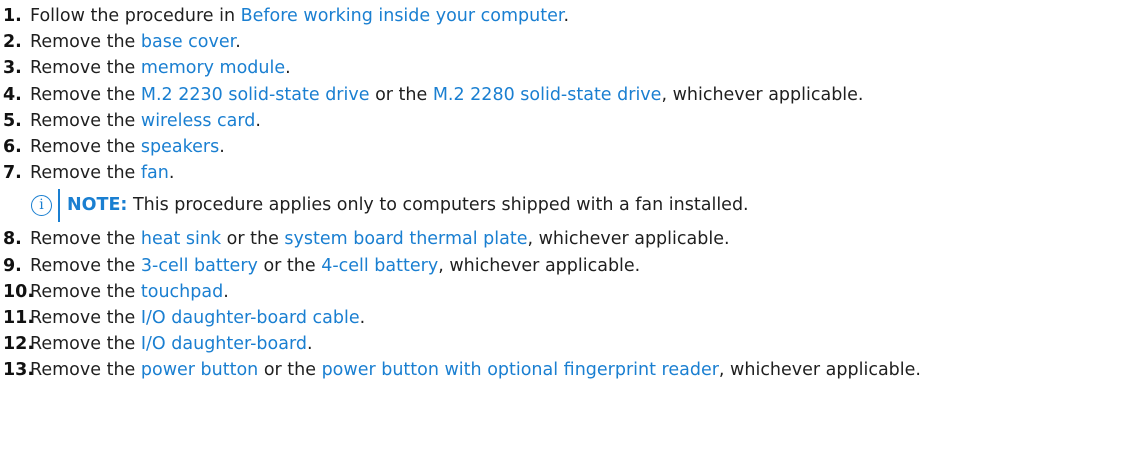 This screenshot has height=475, width=1143. What do you see at coordinates (59, 206) in the screenshot?
I see `note-divider` at bounding box center [59, 206].